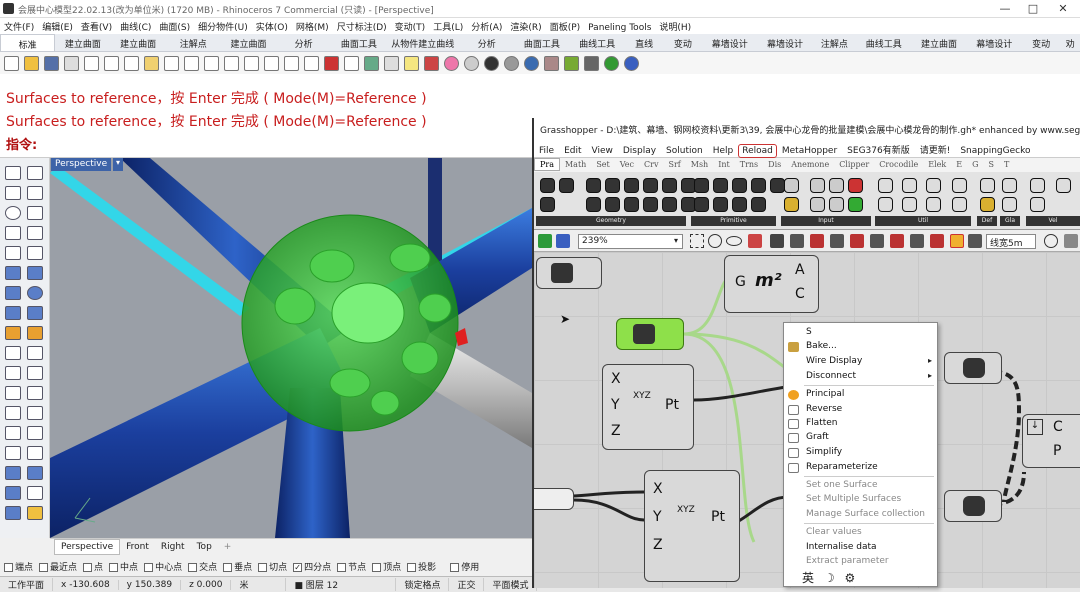 The height and width of the screenshot is (592, 1080). What do you see at coordinates (602, 151) in the screenshot?
I see `gh-menu-view: View` at bounding box center [602, 151].